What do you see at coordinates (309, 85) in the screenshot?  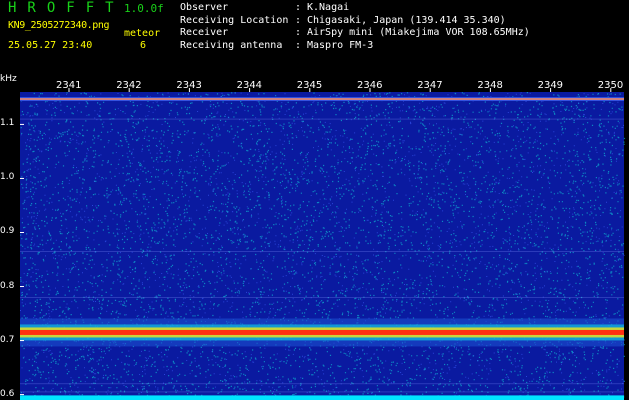 I see `x-tick-label: 2345` at bounding box center [309, 85].